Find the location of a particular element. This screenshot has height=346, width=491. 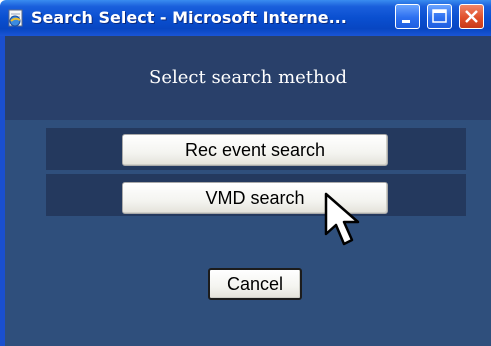

internet-explorer-page-icon is located at coordinates (16, 18).